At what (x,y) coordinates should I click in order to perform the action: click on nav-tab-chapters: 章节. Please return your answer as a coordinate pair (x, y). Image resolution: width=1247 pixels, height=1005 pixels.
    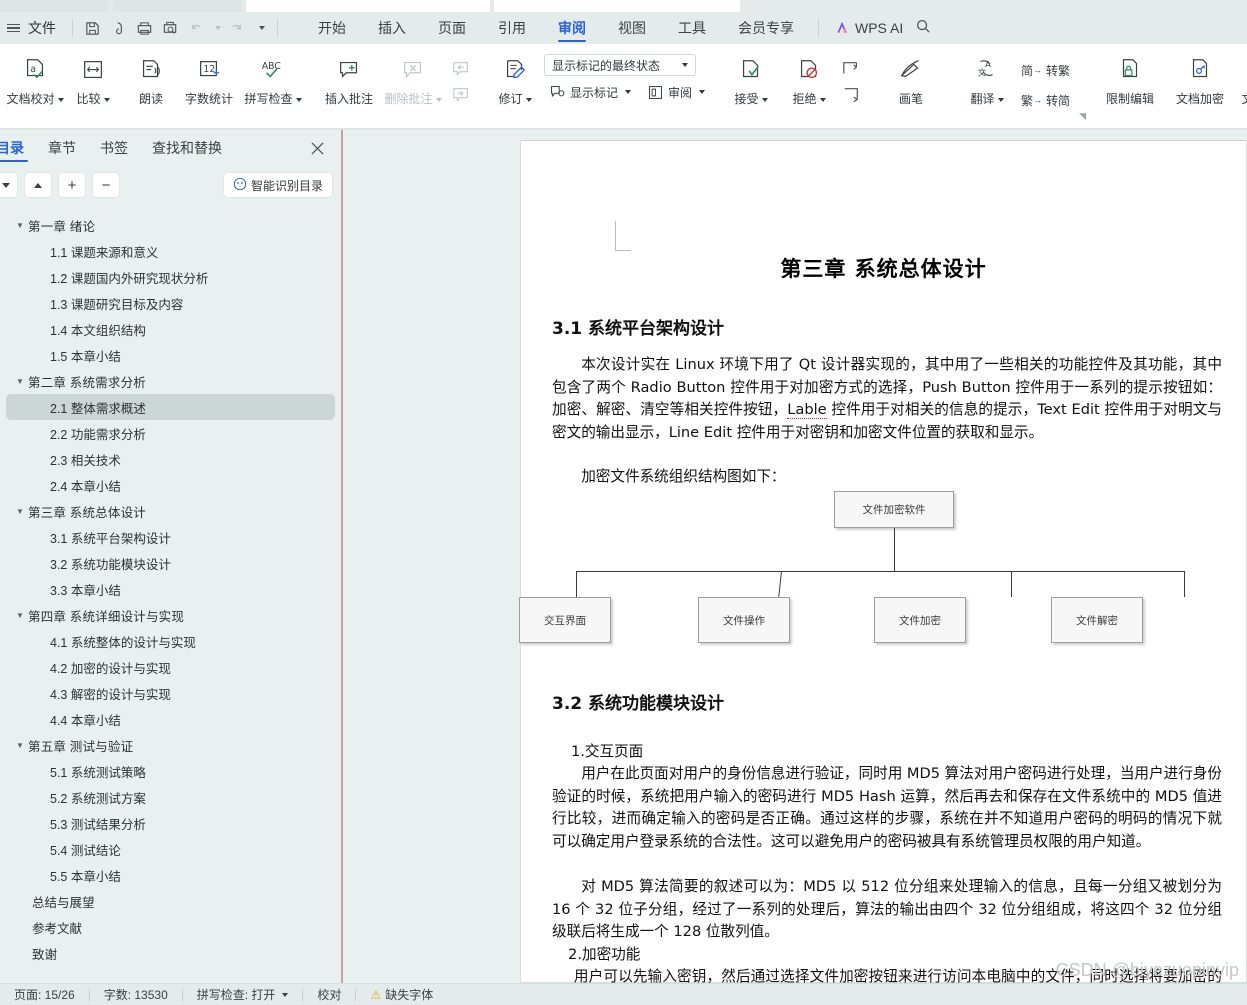
    Looking at the image, I should click on (62, 148).